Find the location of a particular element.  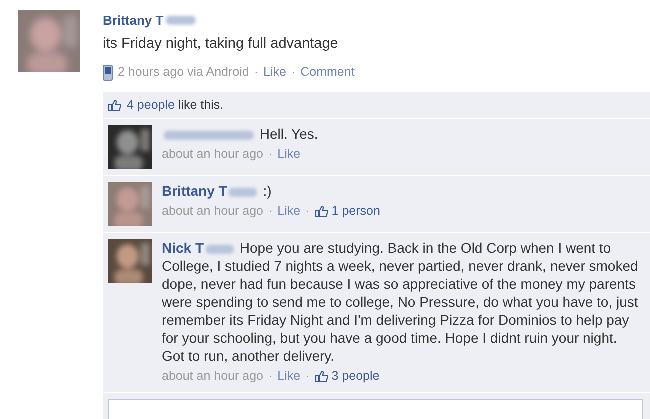

timestamp: 2 hours ago via Android is located at coordinates (184, 73).